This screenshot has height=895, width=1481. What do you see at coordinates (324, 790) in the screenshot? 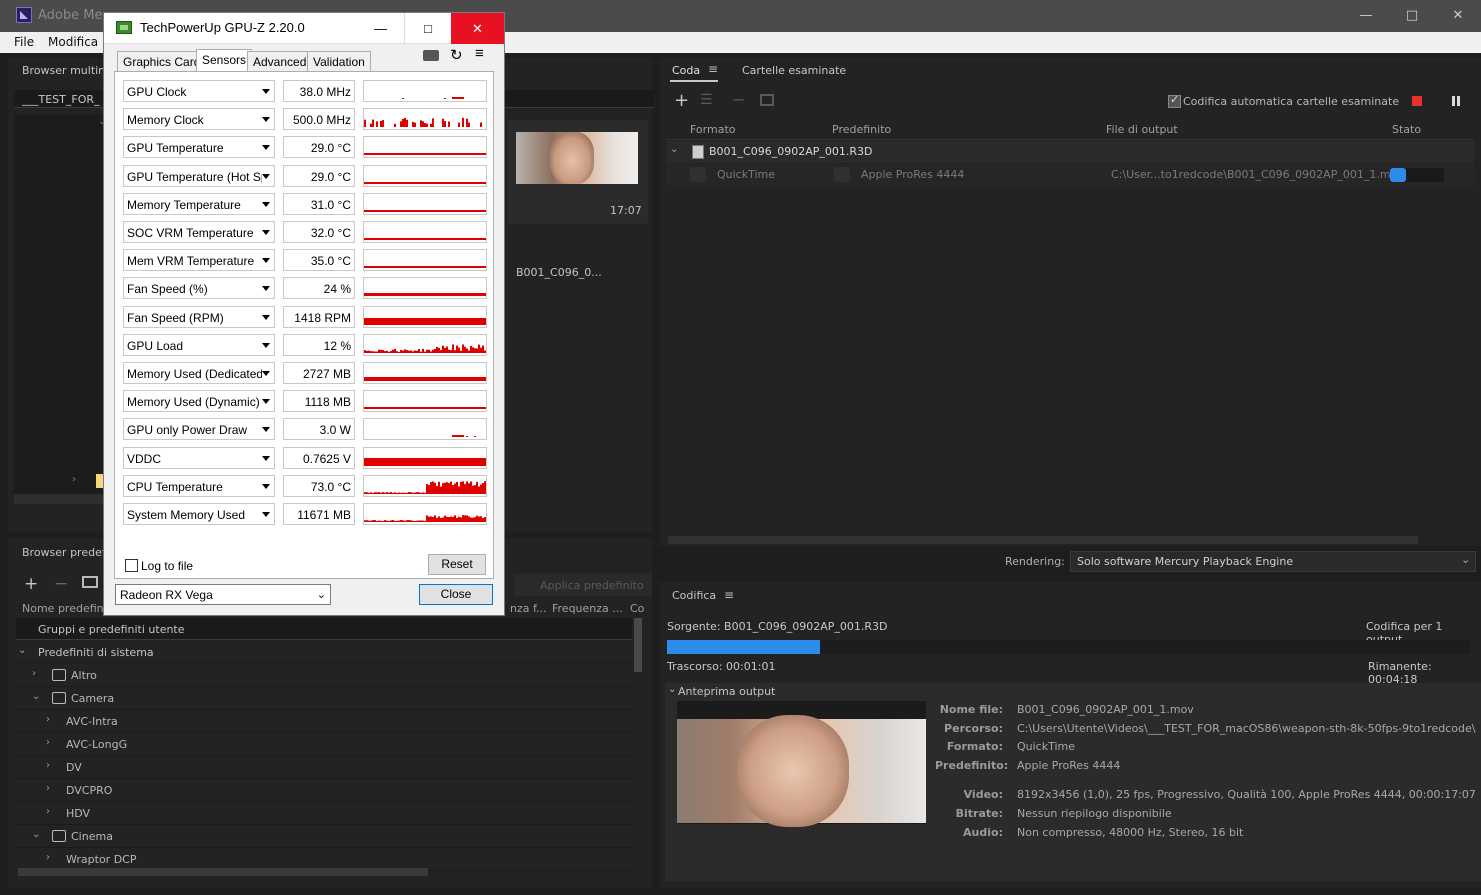
I see `preset-tree-item: › DVCPRO` at bounding box center [324, 790].